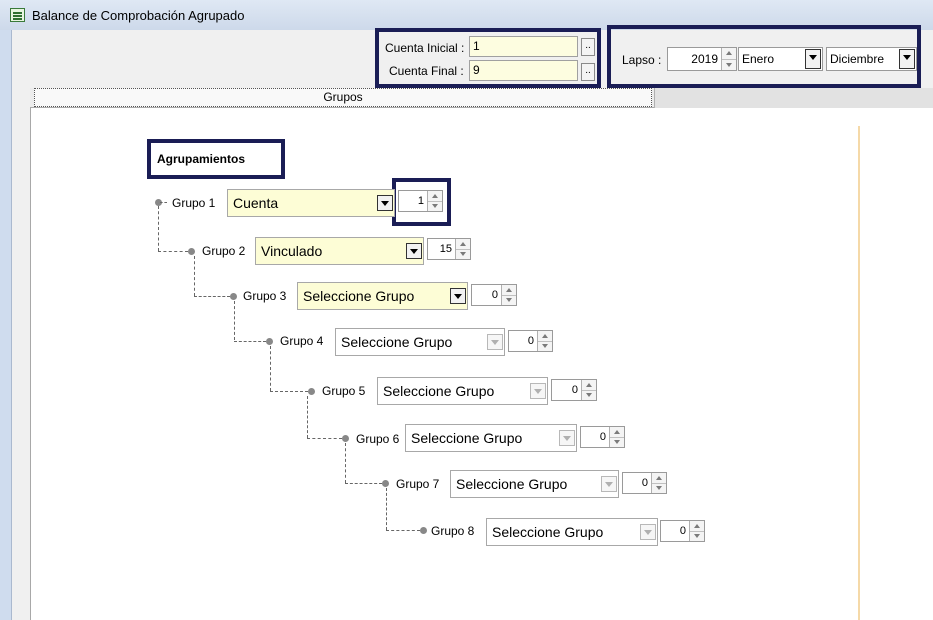  I want to click on cuenta-final-input: 9, so click(523, 70).